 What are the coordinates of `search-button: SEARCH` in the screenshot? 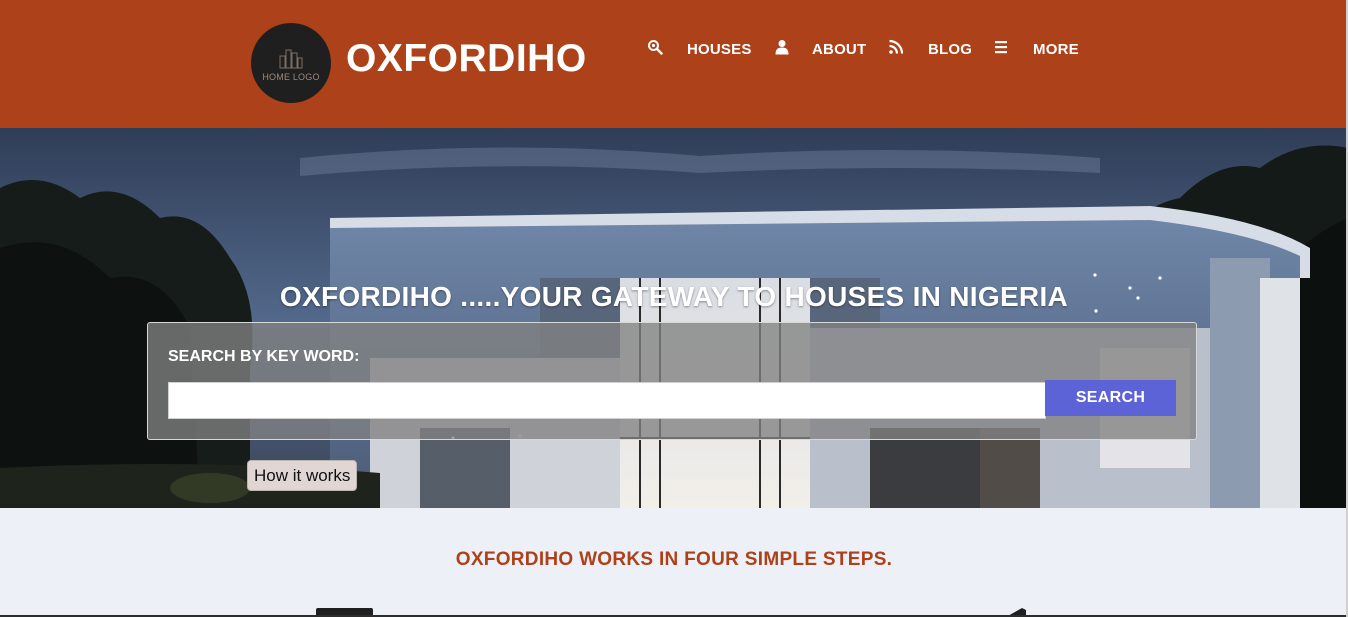 It's located at (1110, 398).